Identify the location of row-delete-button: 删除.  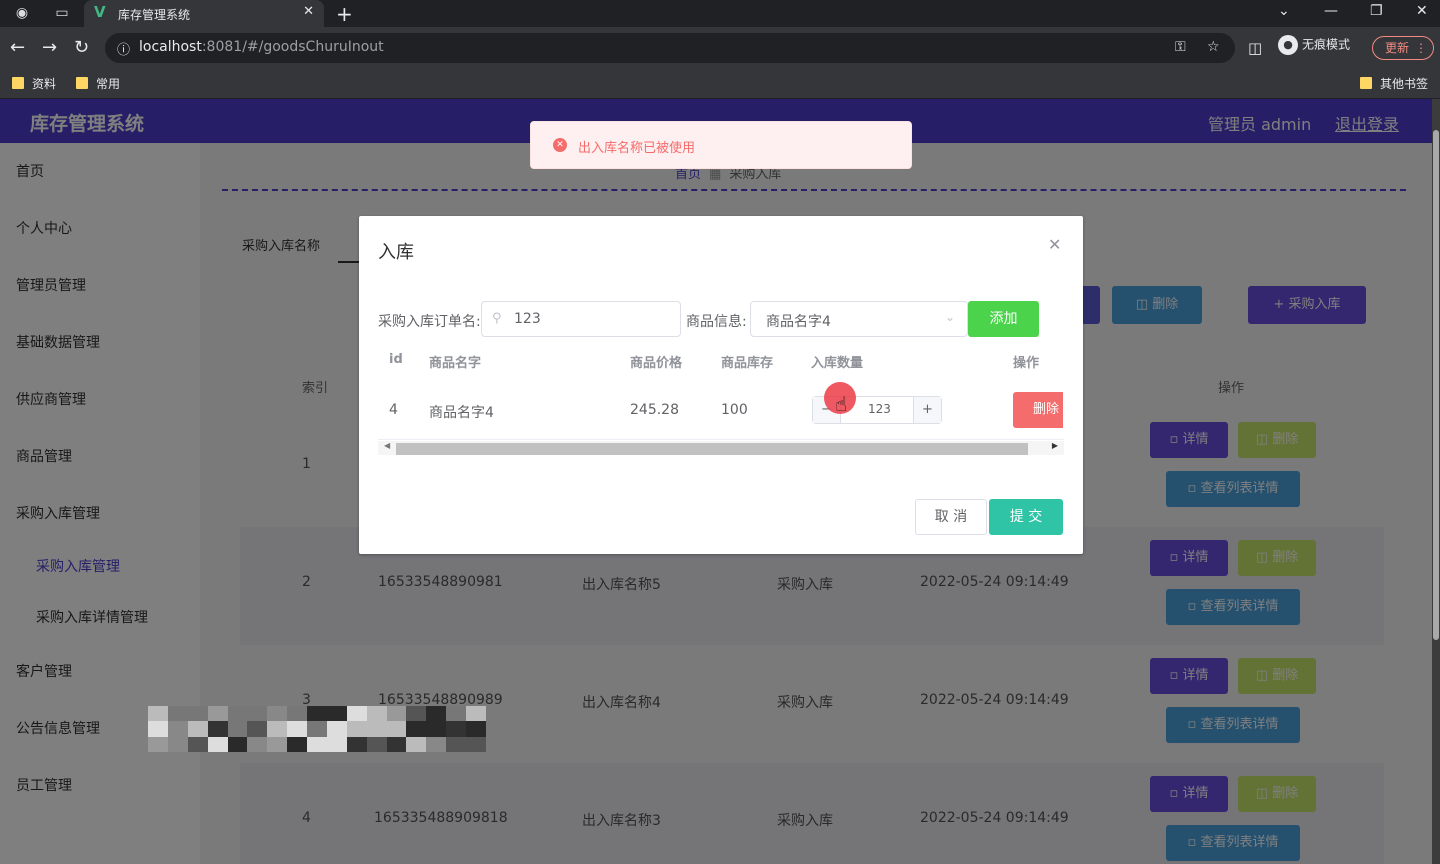
(1038, 410).